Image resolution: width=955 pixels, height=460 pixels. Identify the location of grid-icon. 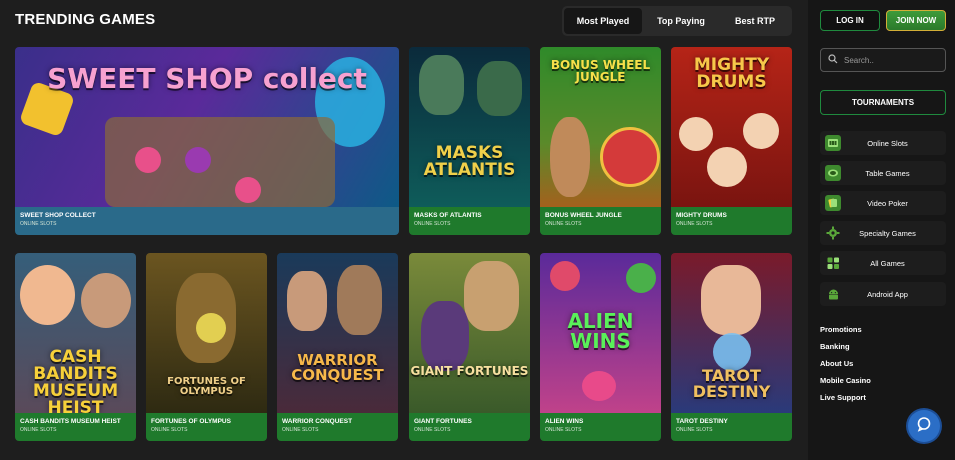
(833, 263).